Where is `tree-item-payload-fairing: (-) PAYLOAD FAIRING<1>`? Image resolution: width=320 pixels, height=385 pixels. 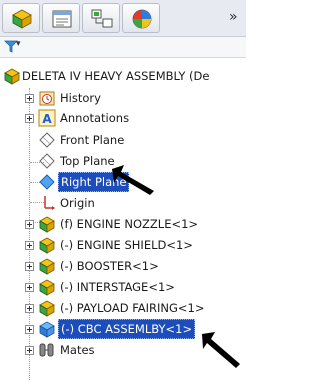
tree-item-payload-fairing: (-) PAYLOAD FAIRING<1> is located at coordinates (123, 308).